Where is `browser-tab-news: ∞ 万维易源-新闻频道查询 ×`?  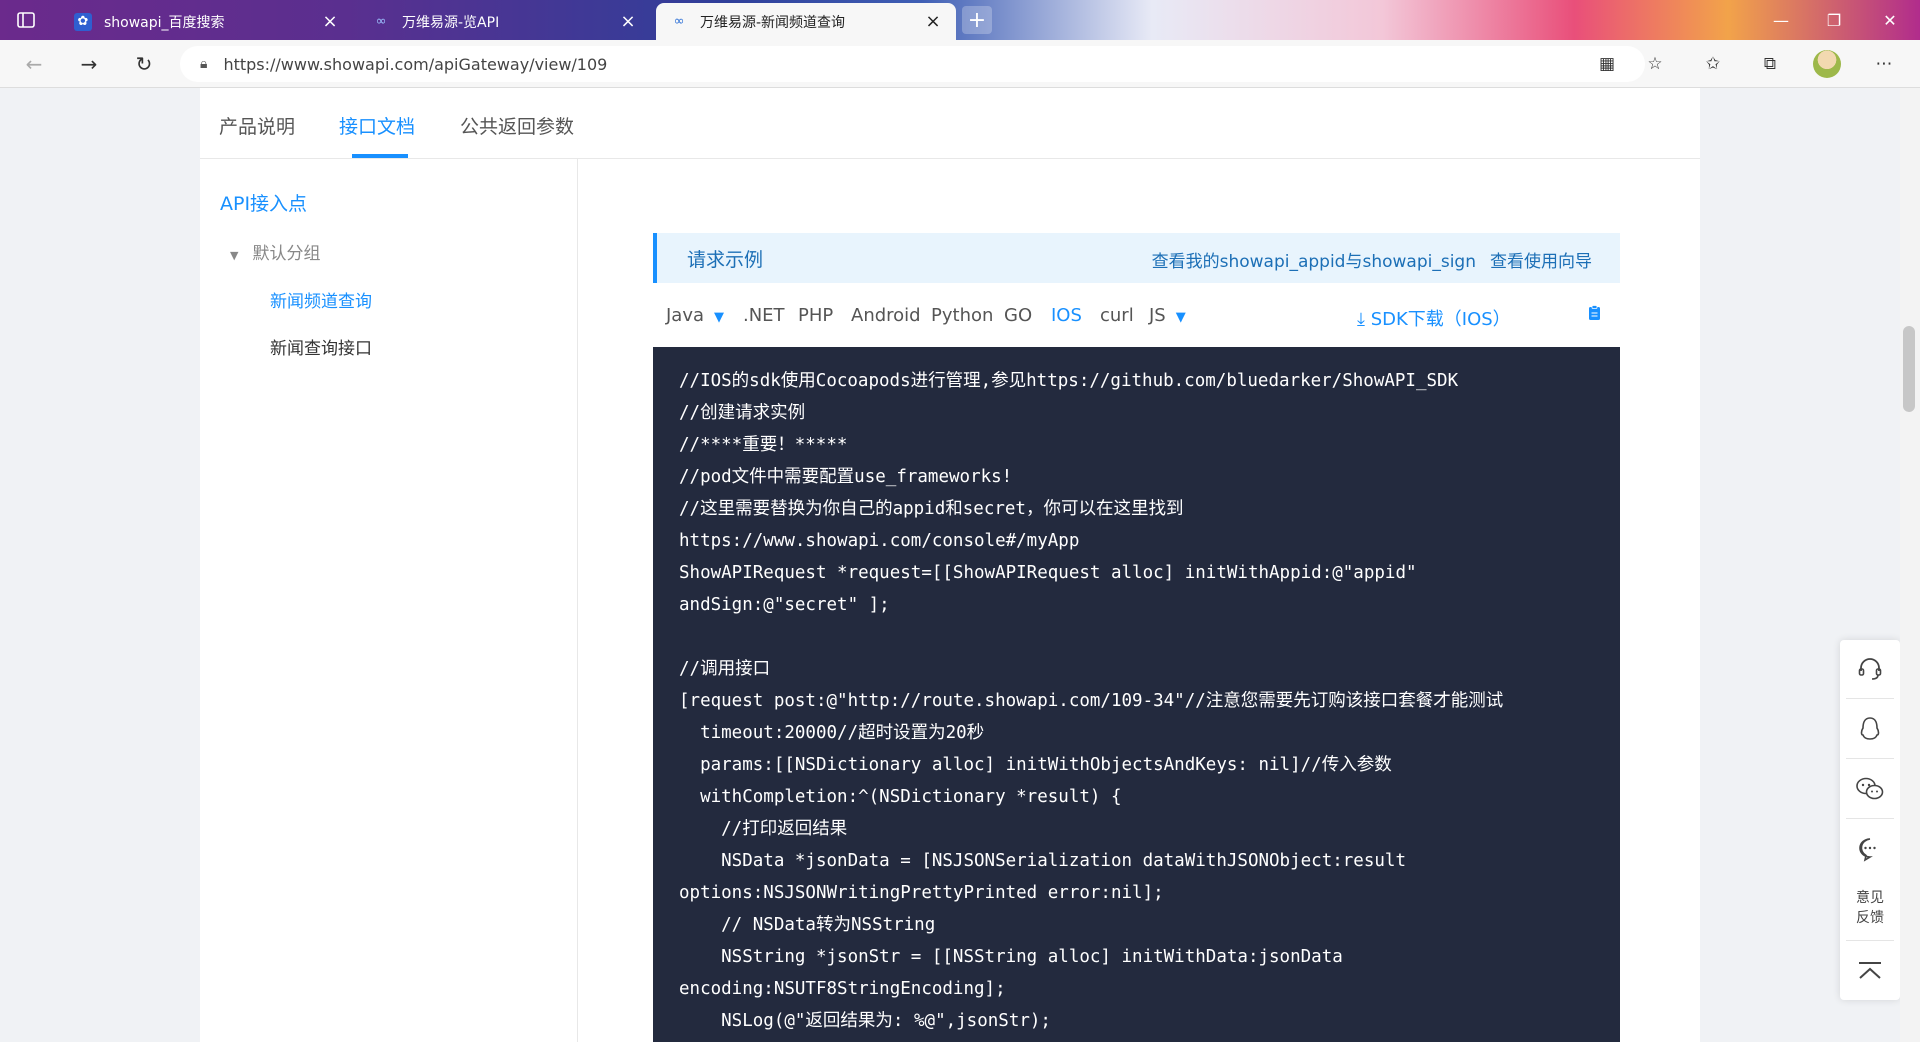 browser-tab-news: ∞ 万维易源-新闻频道查询 × is located at coordinates (806, 21).